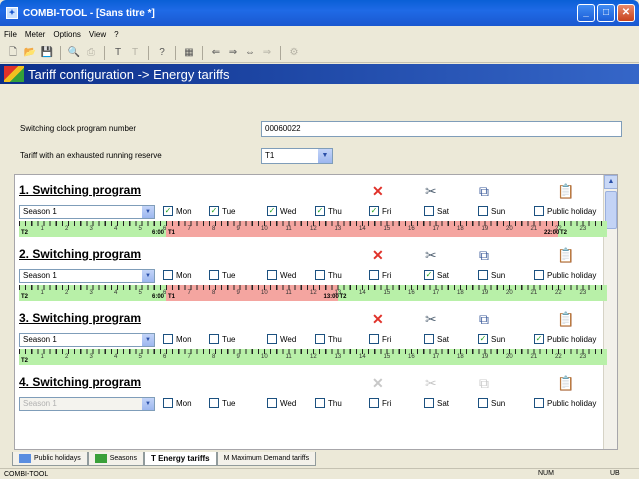 This screenshot has width=639, height=479. What do you see at coordinates (281, 211) in the screenshot?
I see `day-wed: ✓ Wed` at bounding box center [281, 211].